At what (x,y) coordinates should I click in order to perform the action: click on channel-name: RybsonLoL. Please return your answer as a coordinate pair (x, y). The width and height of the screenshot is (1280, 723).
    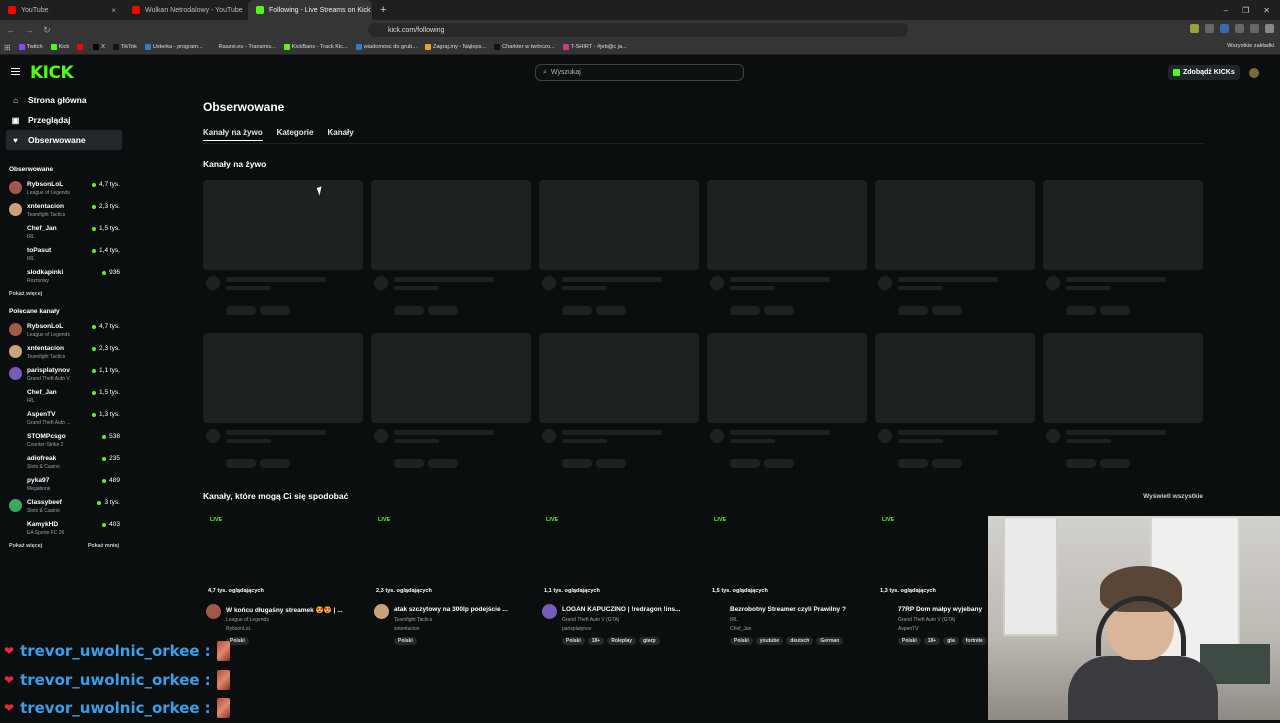
    Looking at the image, I should click on (238, 629).